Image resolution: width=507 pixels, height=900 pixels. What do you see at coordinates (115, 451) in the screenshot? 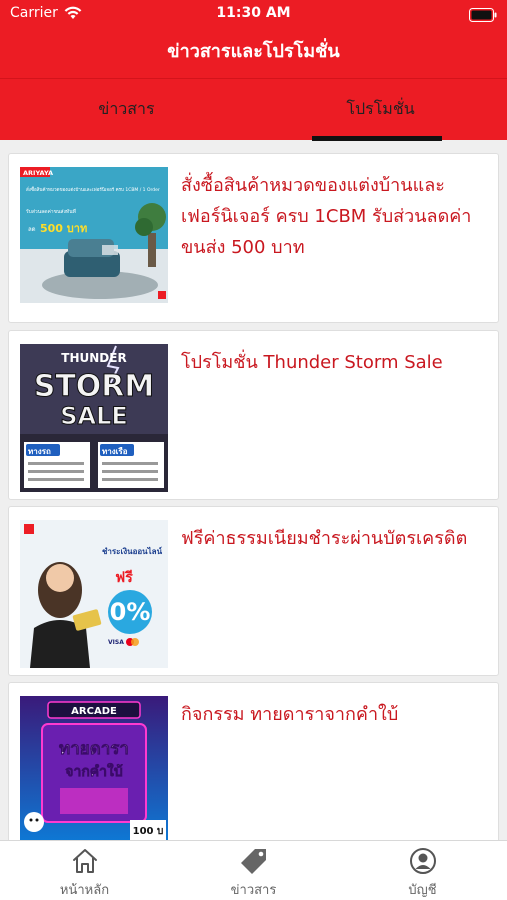
I see `ad-ship-label: ทางเรือ` at bounding box center [115, 451].